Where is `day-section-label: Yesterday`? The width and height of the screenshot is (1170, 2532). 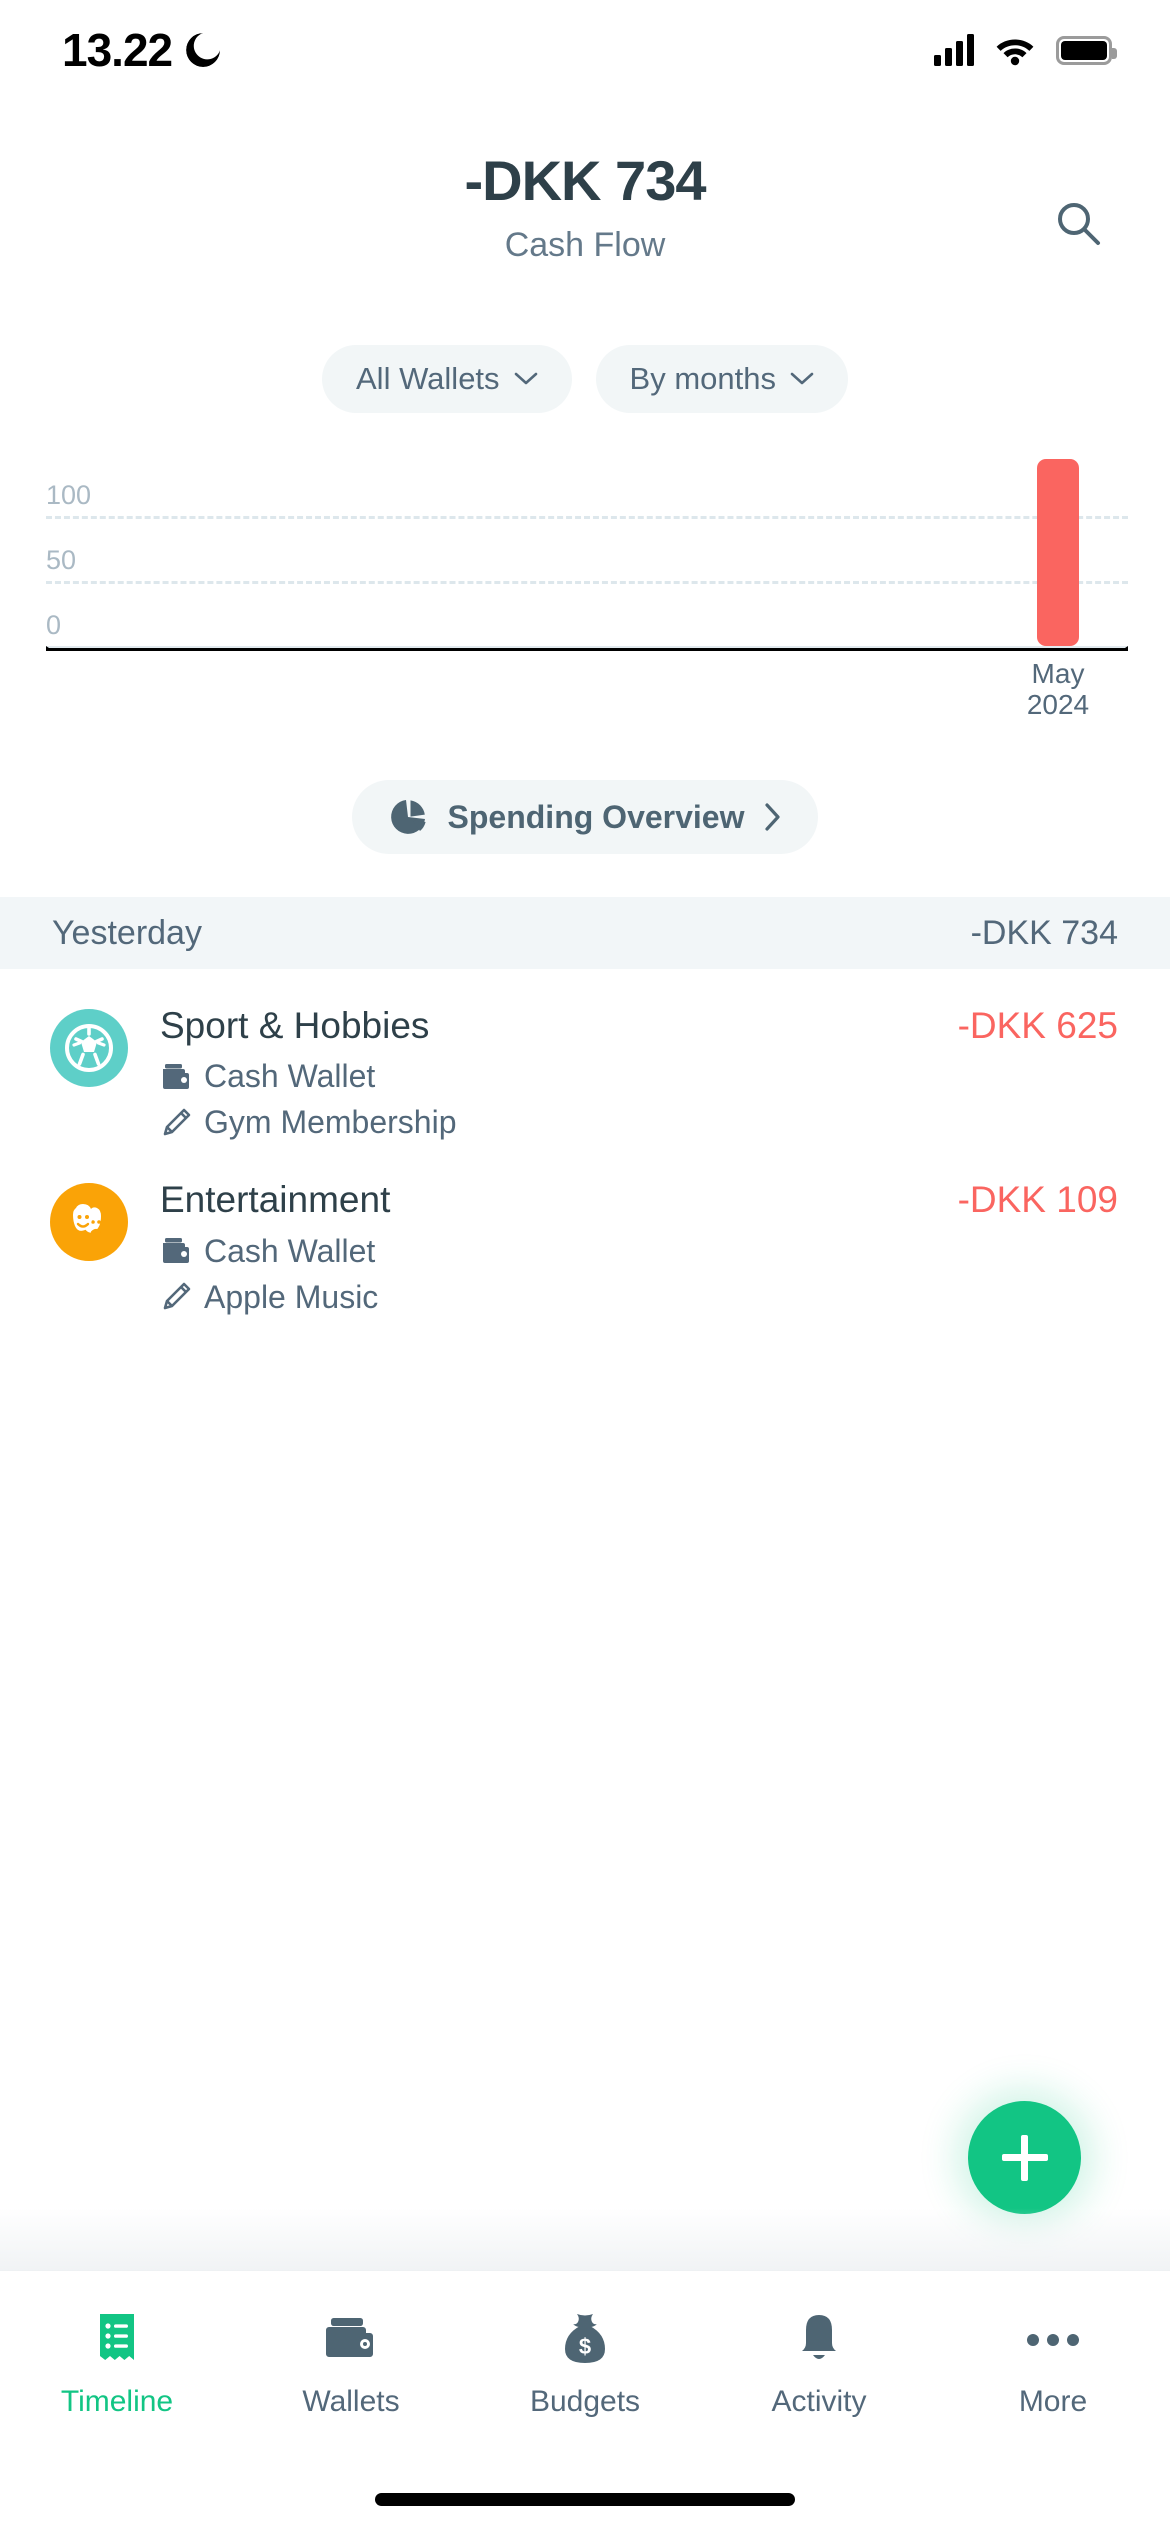
day-section-label: Yesterday is located at coordinates (127, 932).